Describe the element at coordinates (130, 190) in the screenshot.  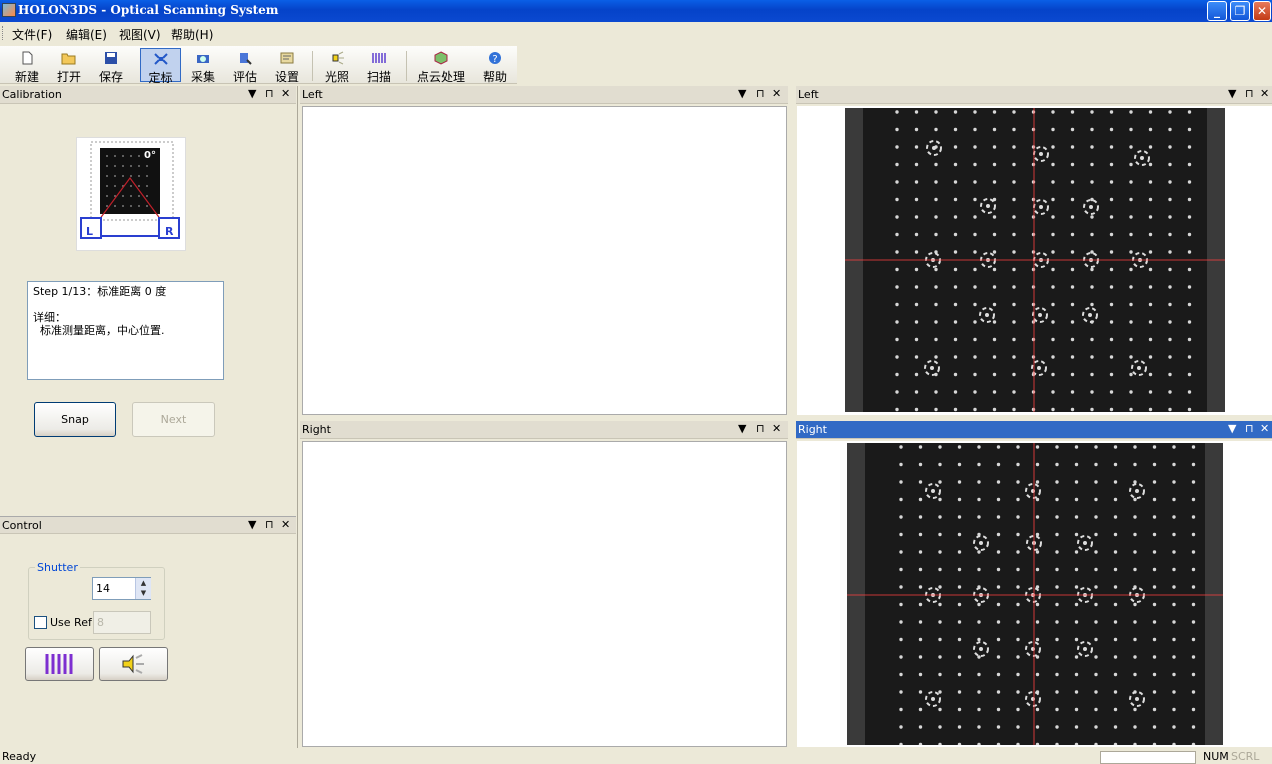
I see `calibration-diagram-graphic: 0° L R` at that location.